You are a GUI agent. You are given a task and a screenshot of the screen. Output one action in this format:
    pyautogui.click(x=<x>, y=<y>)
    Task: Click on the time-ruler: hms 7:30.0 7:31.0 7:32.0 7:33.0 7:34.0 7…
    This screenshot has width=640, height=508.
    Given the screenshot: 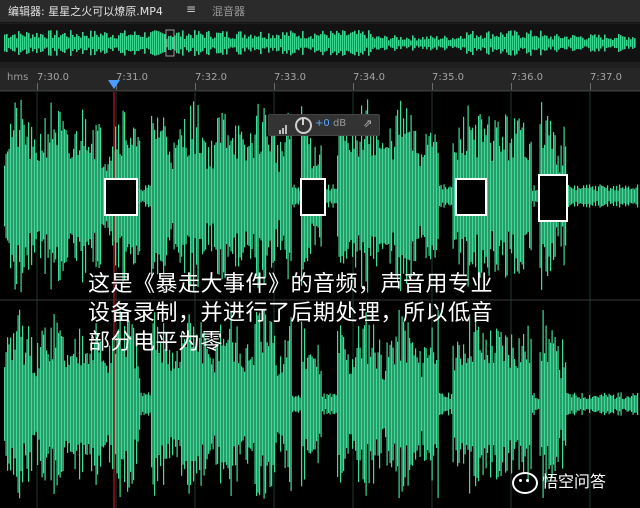 What is the action you would take?
    pyautogui.click(x=320, y=79)
    